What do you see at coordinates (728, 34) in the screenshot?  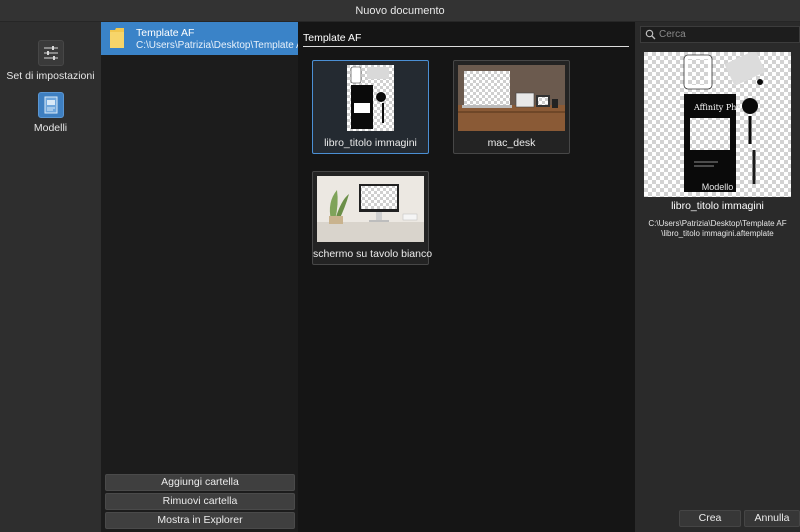 I see `search-input` at bounding box center [728, 34].